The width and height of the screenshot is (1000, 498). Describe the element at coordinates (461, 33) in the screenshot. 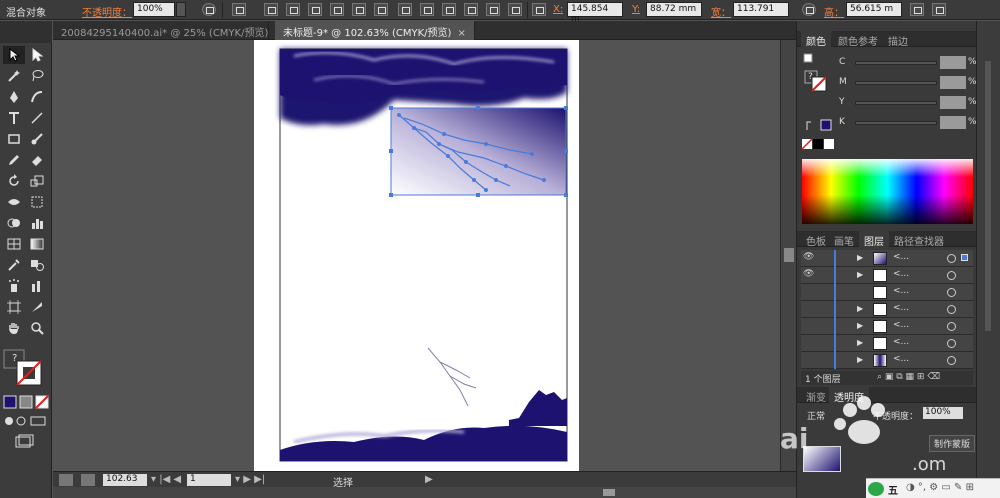

I see `close-icon: ×` at that location.